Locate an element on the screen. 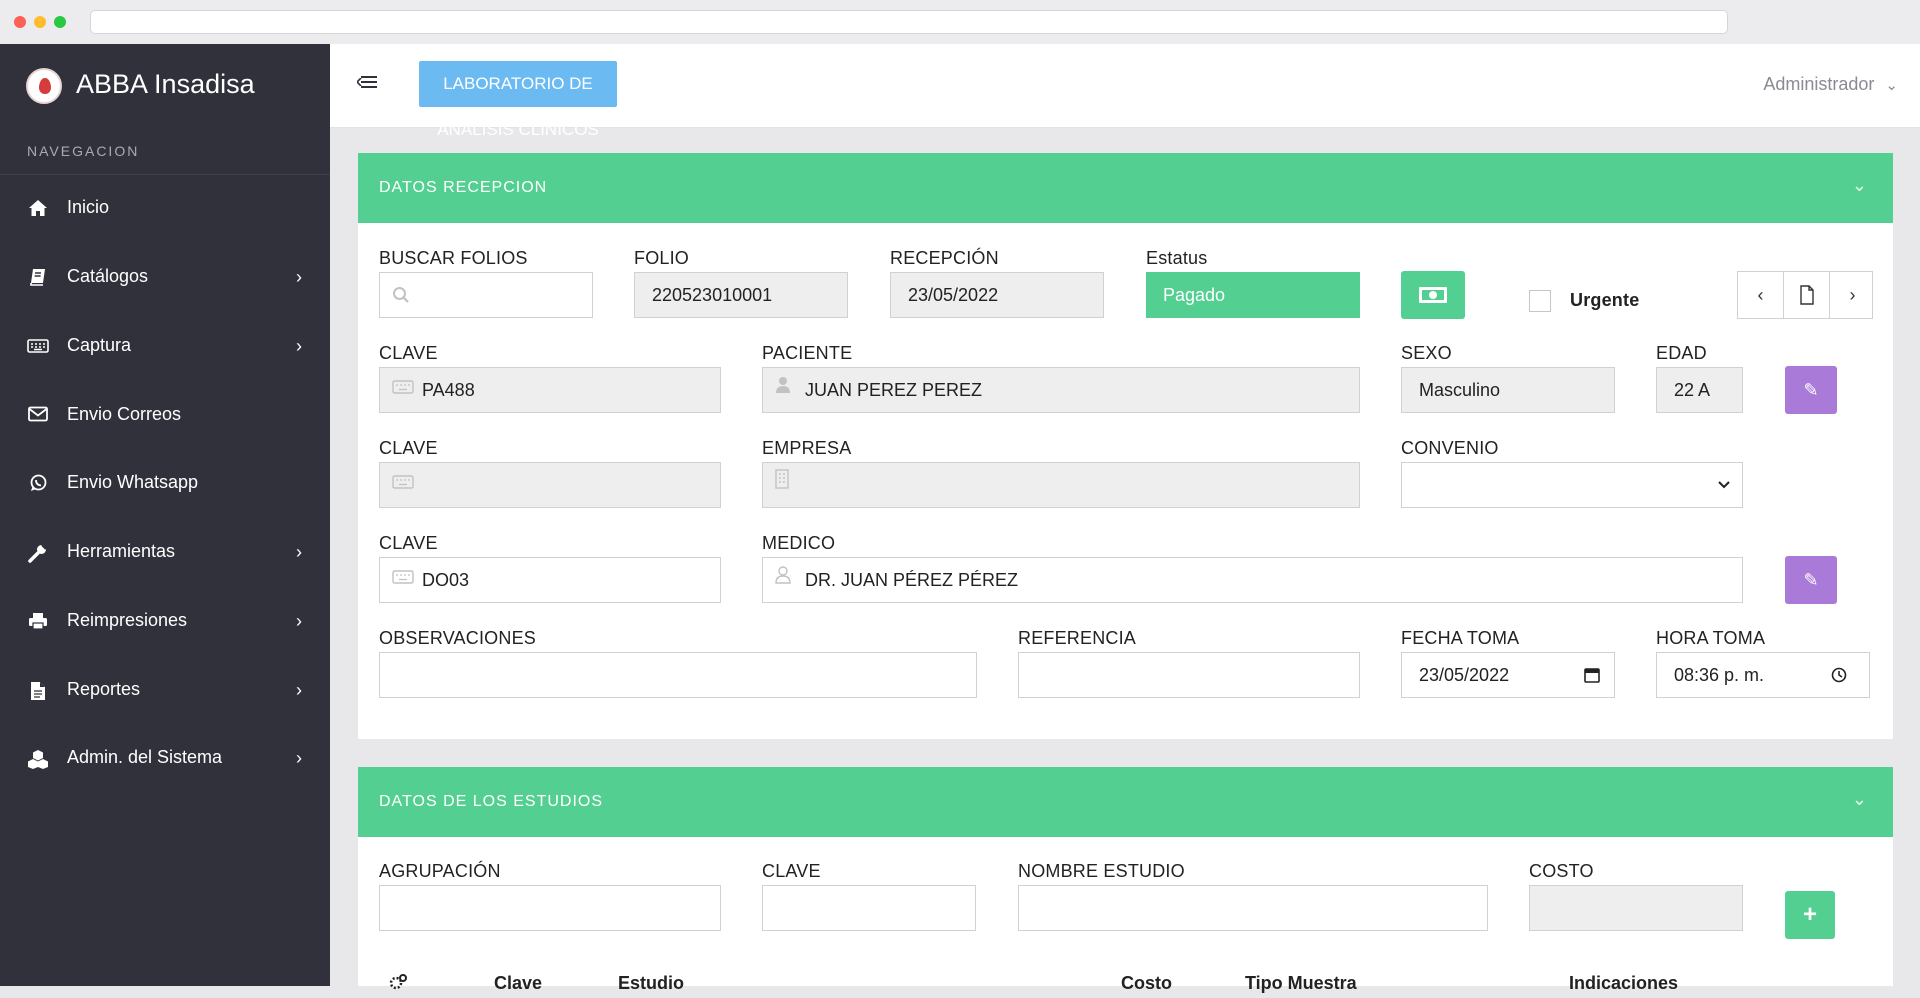  folio-pager: ‹ › is located at coordinates (1805, 295).